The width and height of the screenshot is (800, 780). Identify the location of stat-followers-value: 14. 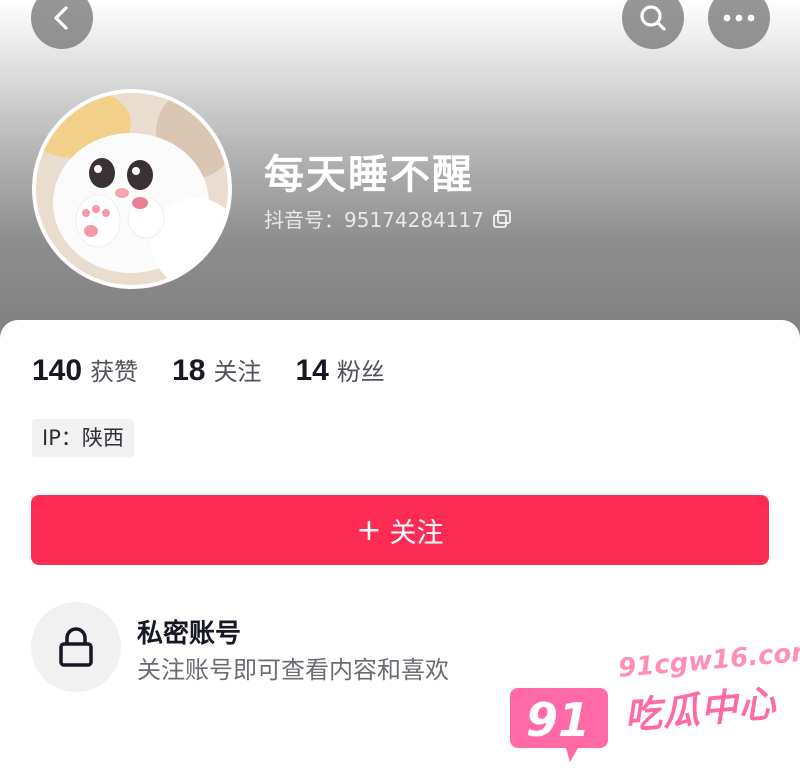
(312, 370).